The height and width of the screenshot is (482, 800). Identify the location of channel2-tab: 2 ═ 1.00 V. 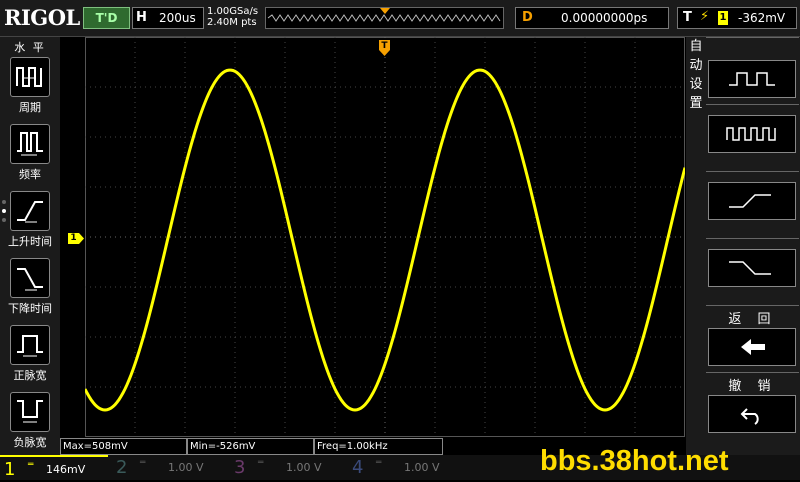
(168, 467).